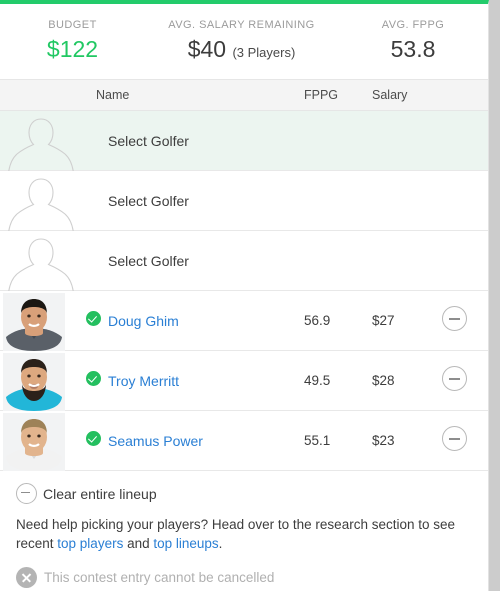  Describe the element at coordinates (244, 95) in the screenshot. I see `lineup-table-header: Name FPPG Salary` at that location.